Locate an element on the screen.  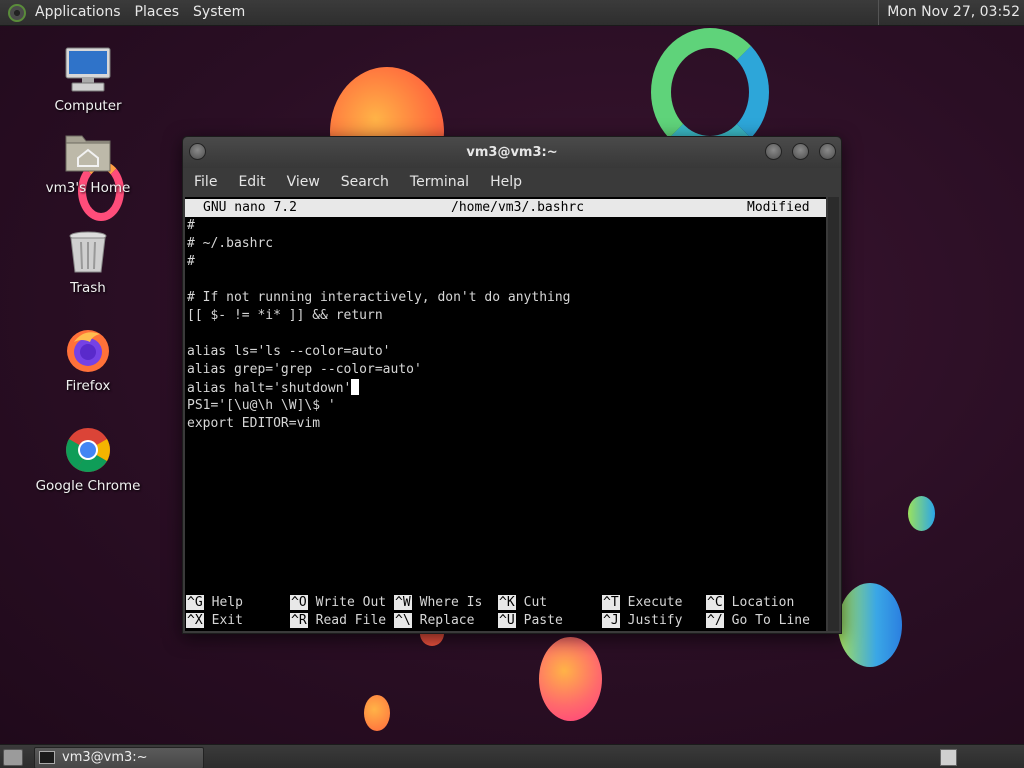
nano-version: GNU nano 7.2 is located at coordinates (250, 207).